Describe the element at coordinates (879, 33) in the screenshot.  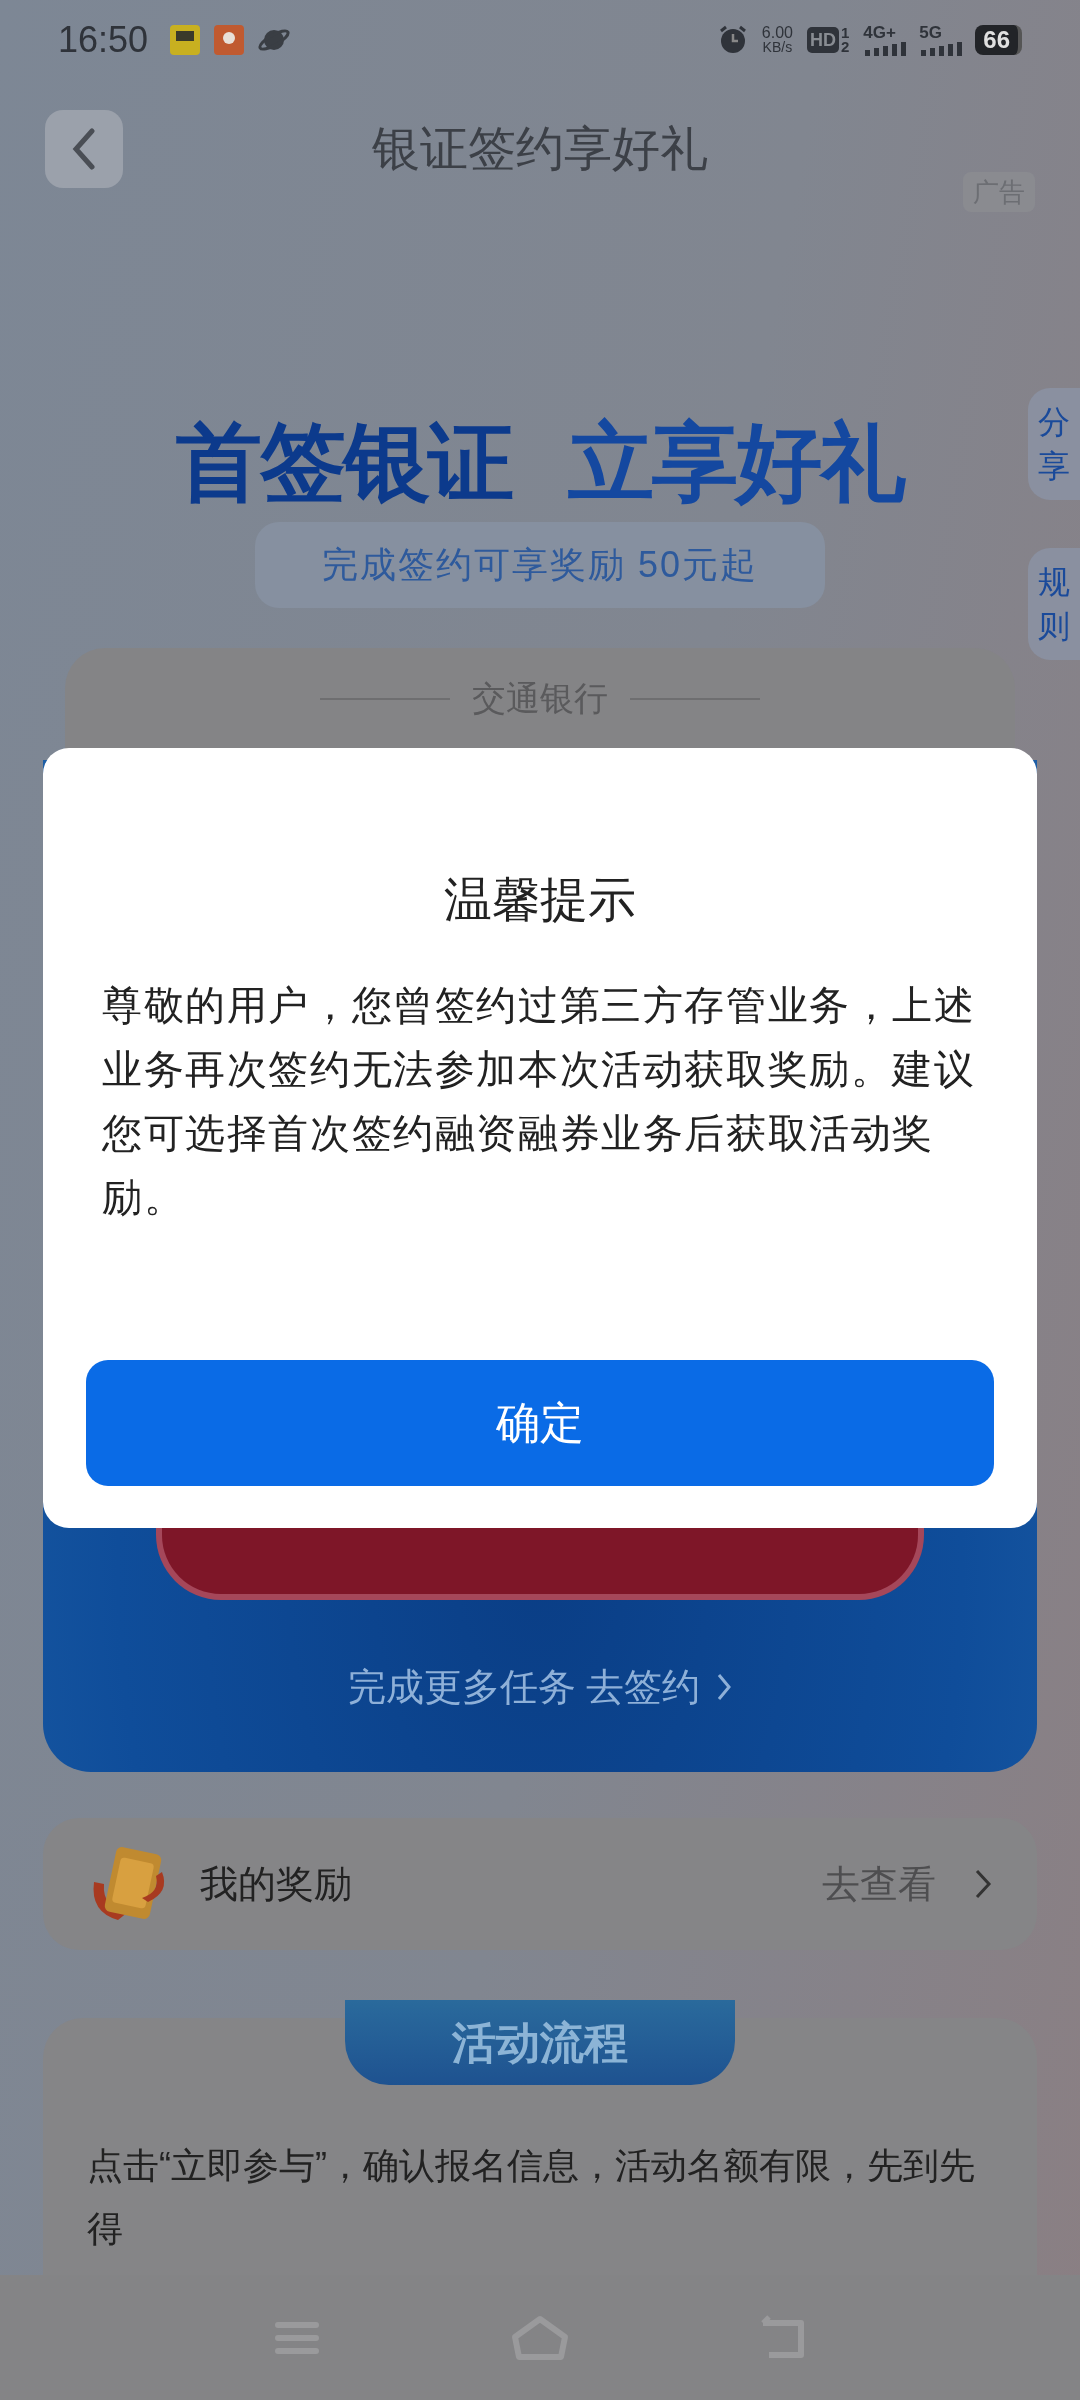
I see `network-type: 4G+` at that location.